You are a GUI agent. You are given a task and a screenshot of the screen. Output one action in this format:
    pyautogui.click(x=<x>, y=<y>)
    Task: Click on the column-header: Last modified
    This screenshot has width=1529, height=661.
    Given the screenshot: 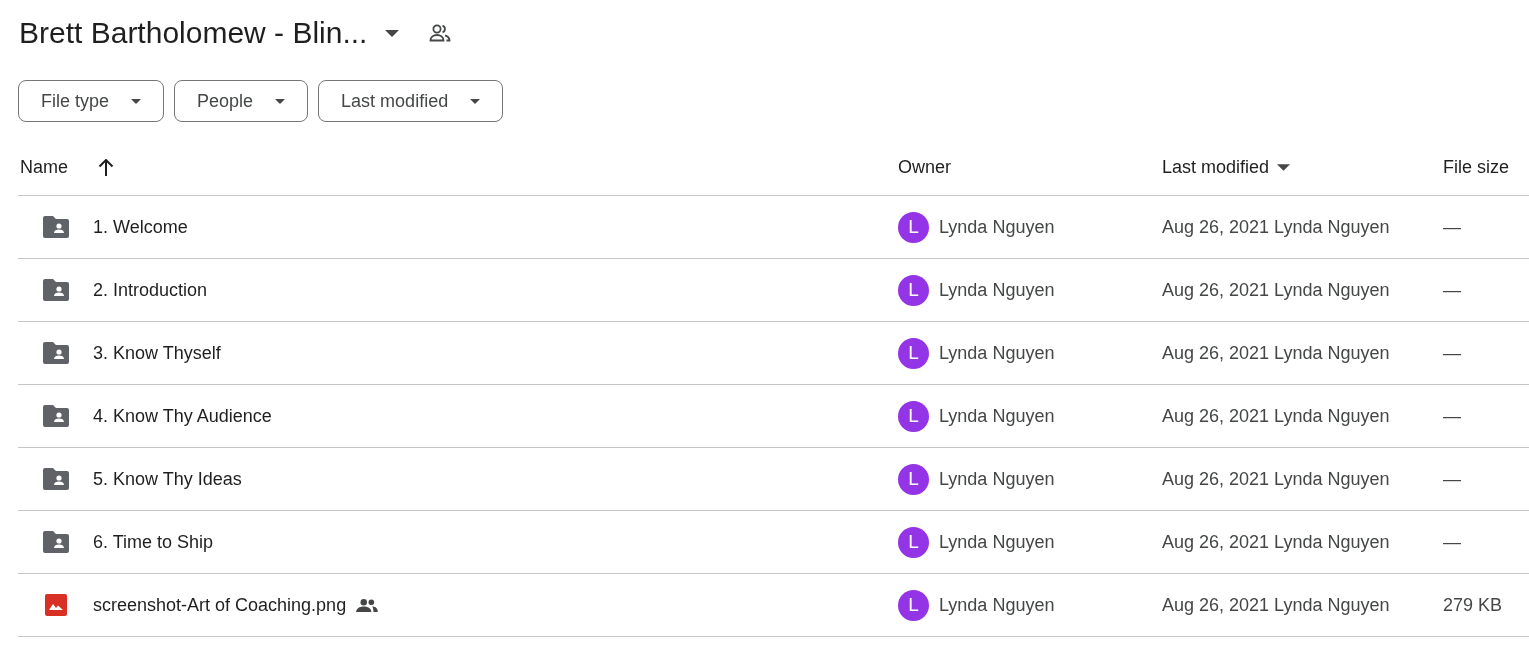 What is the action you would take?
    pyautogui.click(x=1226, y=167)
    